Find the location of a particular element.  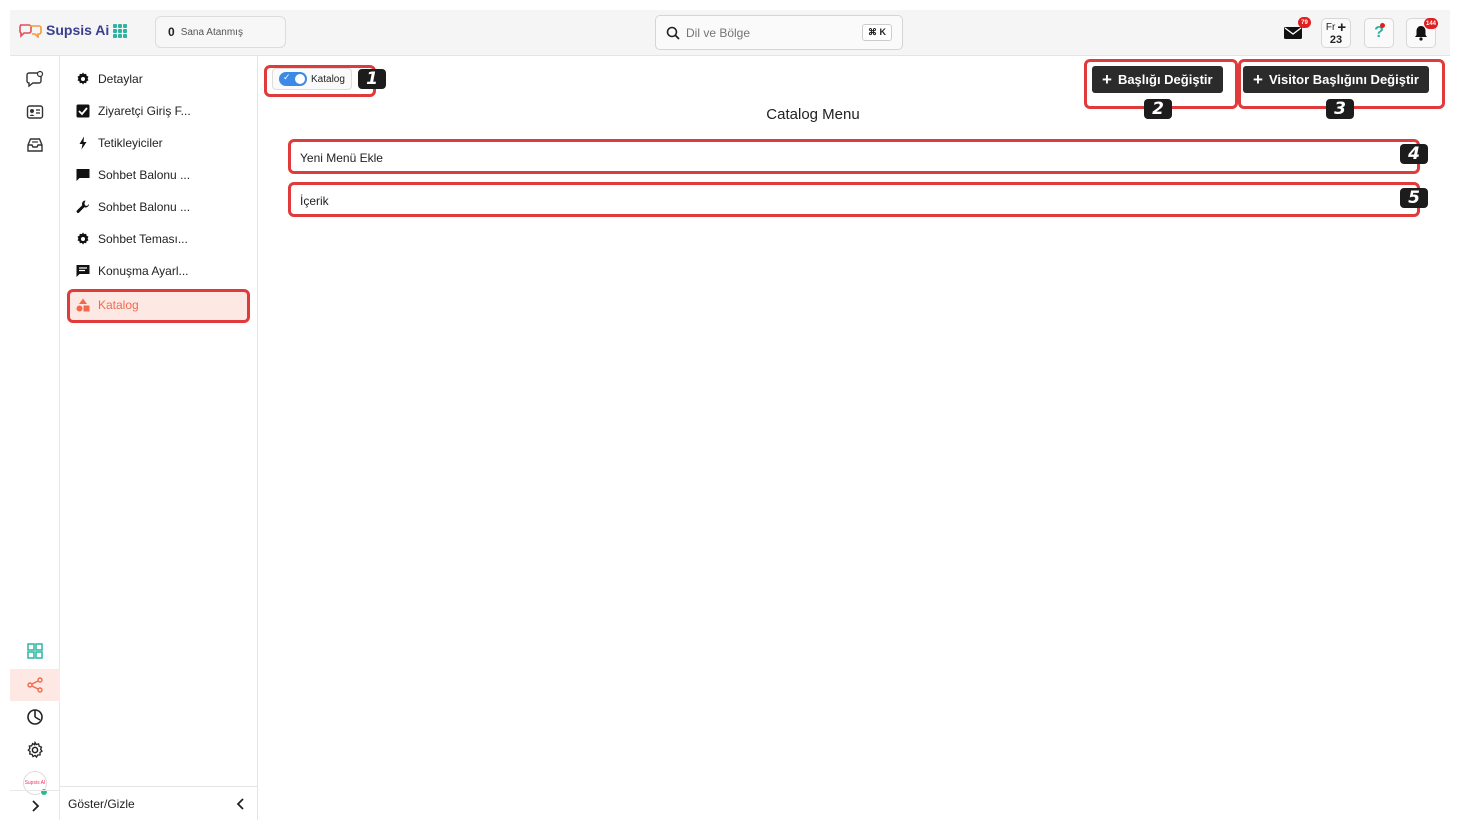

calendar-button: Fr + 23 is located at coordinates (1336, 33).